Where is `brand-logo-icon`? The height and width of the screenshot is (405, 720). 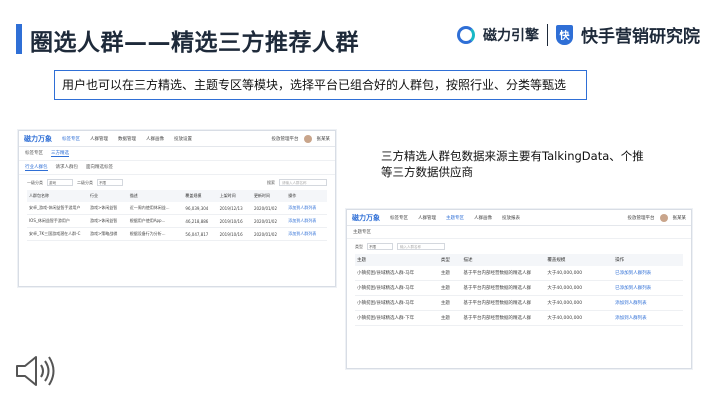
brand-logo-icon is located at coordinates (466, 34).